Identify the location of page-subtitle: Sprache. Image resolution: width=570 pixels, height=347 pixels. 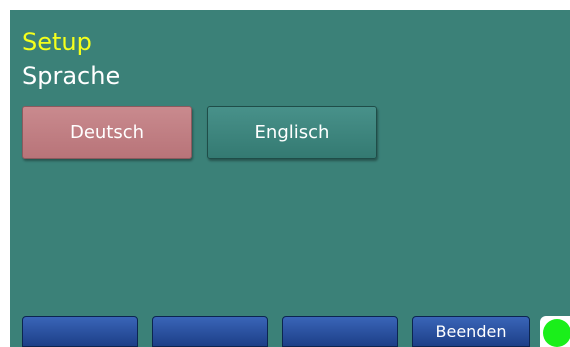
(71, 76).